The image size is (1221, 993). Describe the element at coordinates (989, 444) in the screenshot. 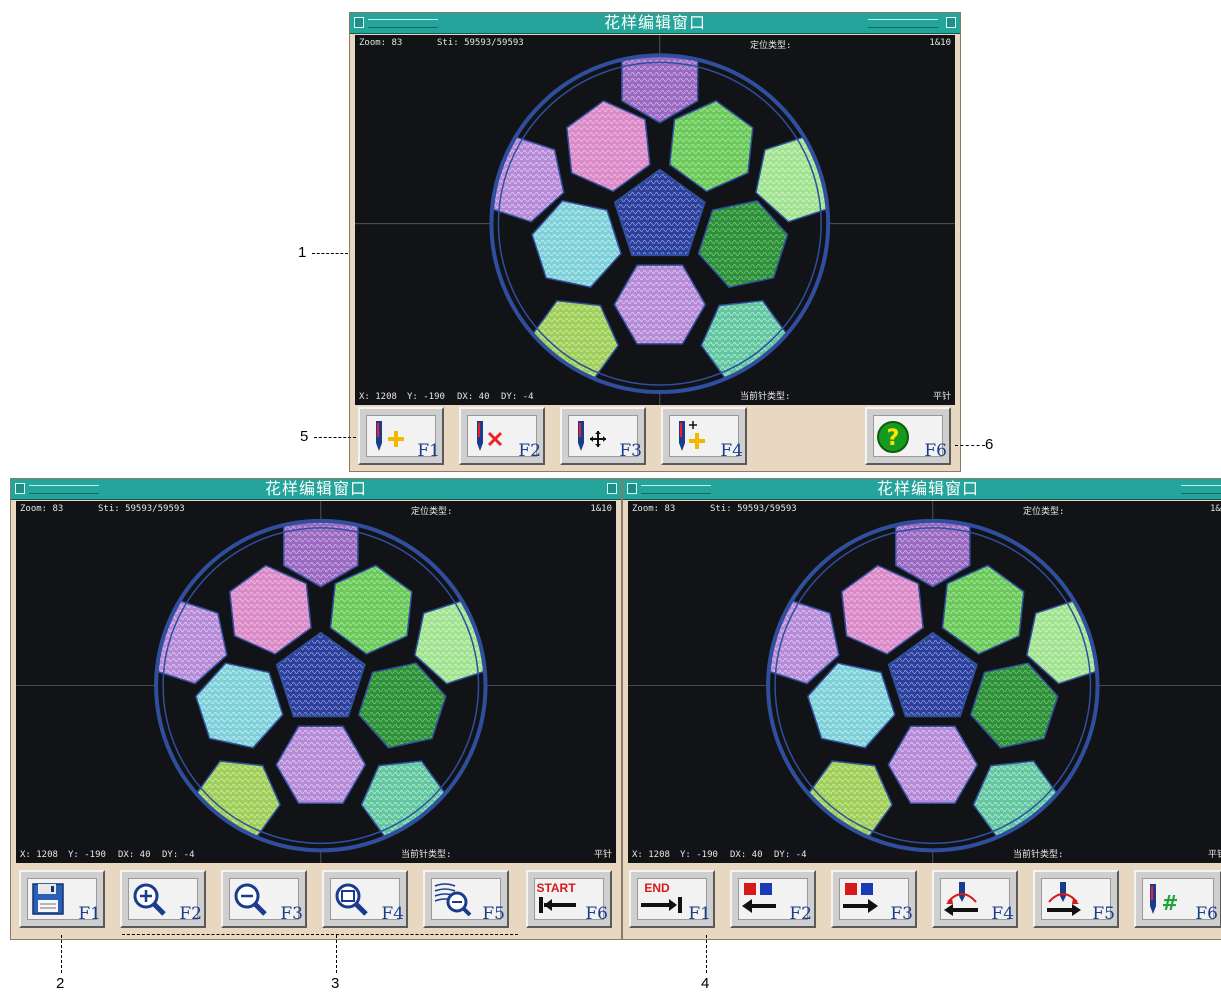

I see `callout-label: 6` at that location.